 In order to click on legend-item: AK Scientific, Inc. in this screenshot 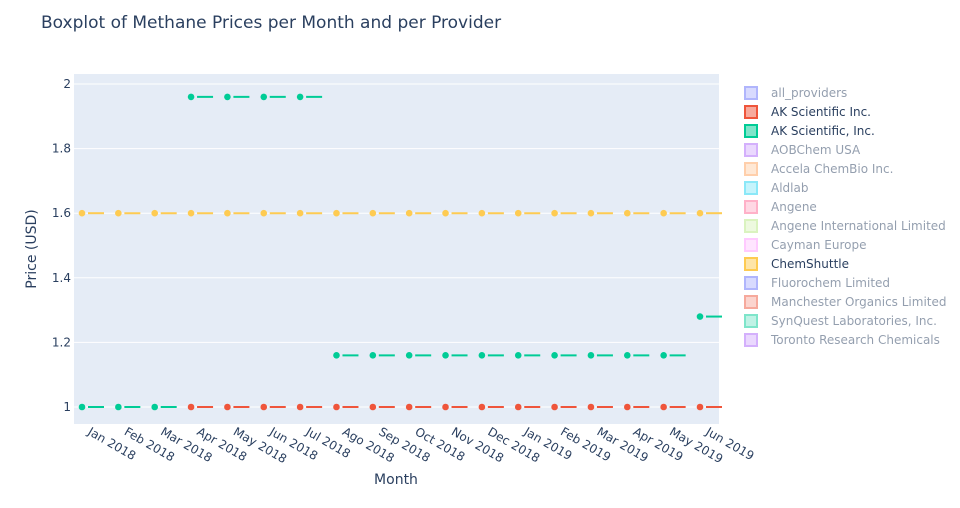, I will do `click(809, 131)`.